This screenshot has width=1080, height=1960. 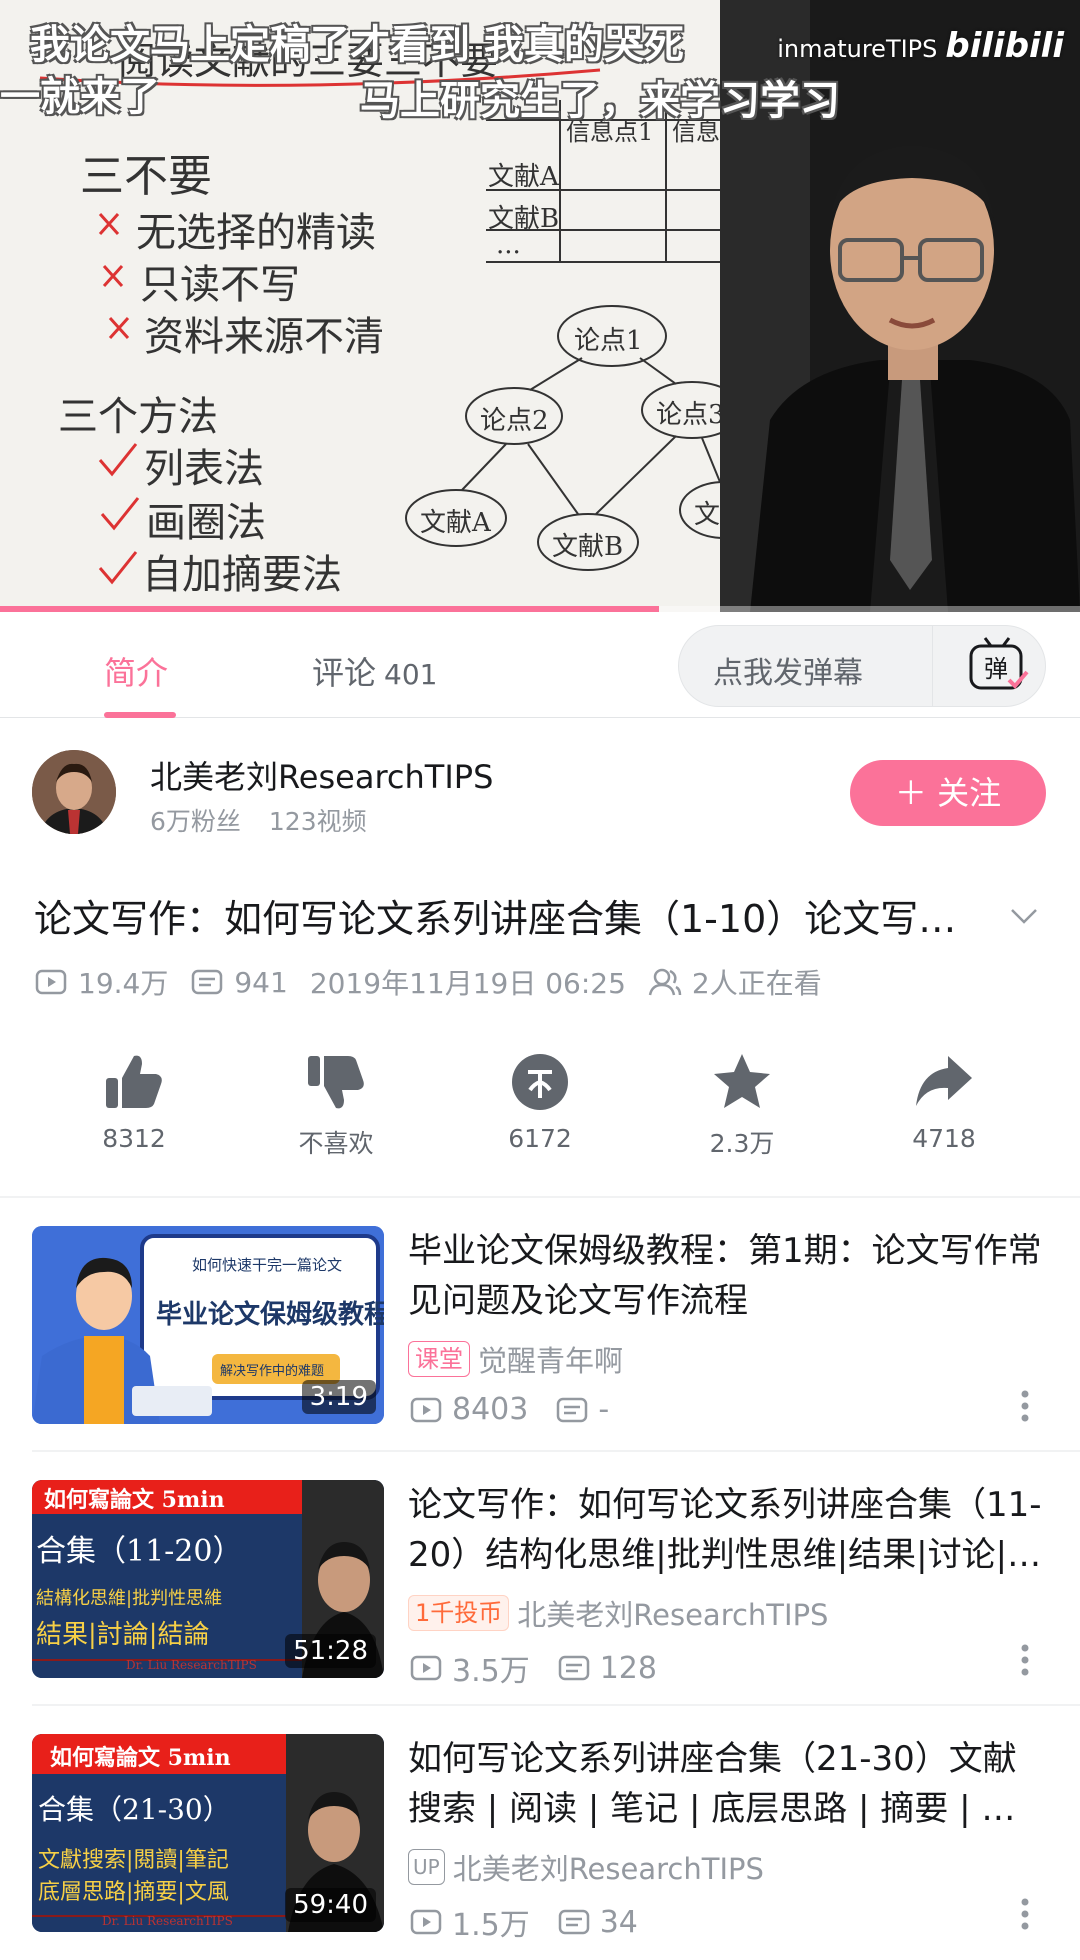 What do you see at coordinates (628, 1668) in the screenshot?
I see `danmaku-count: 128` at bounding box center [628, 1668].